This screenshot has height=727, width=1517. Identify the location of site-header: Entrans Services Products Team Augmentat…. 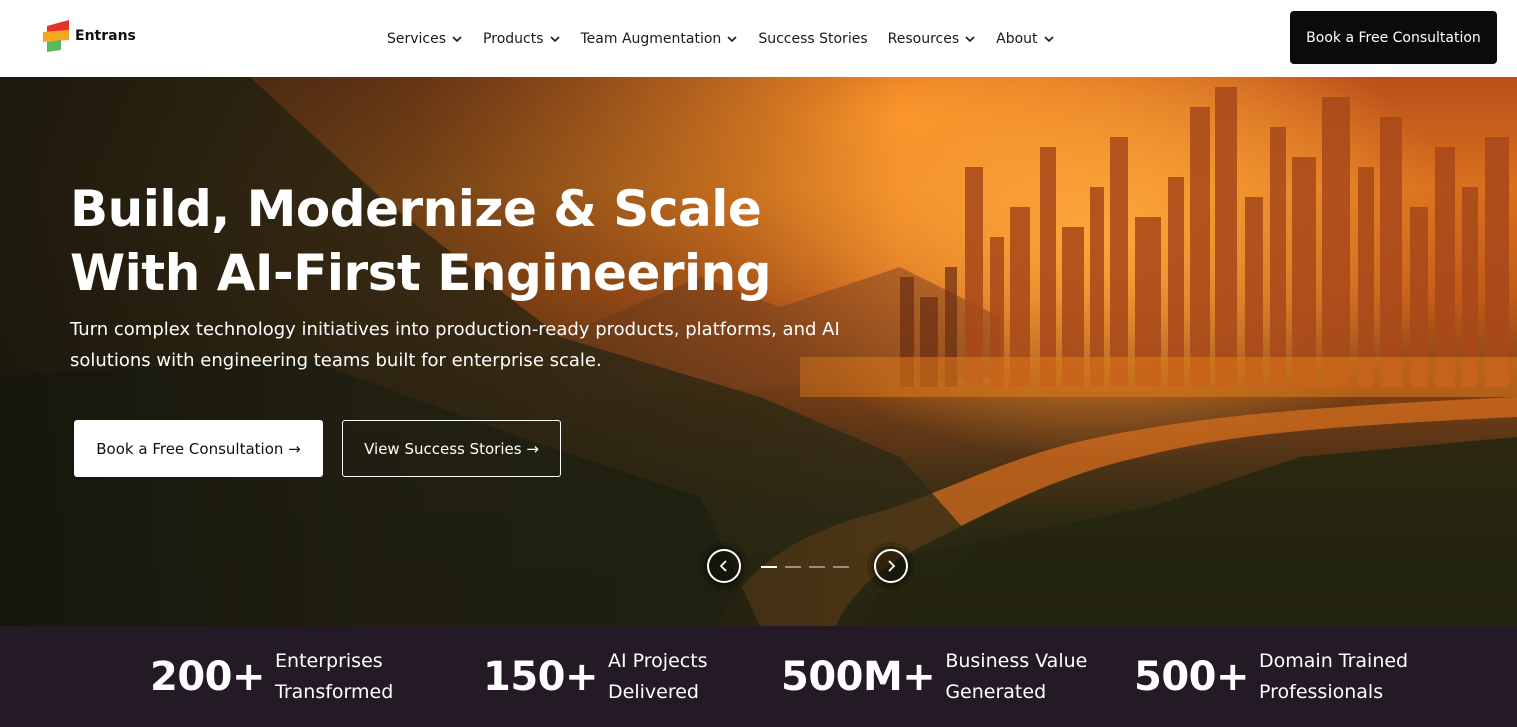
(758, 38).